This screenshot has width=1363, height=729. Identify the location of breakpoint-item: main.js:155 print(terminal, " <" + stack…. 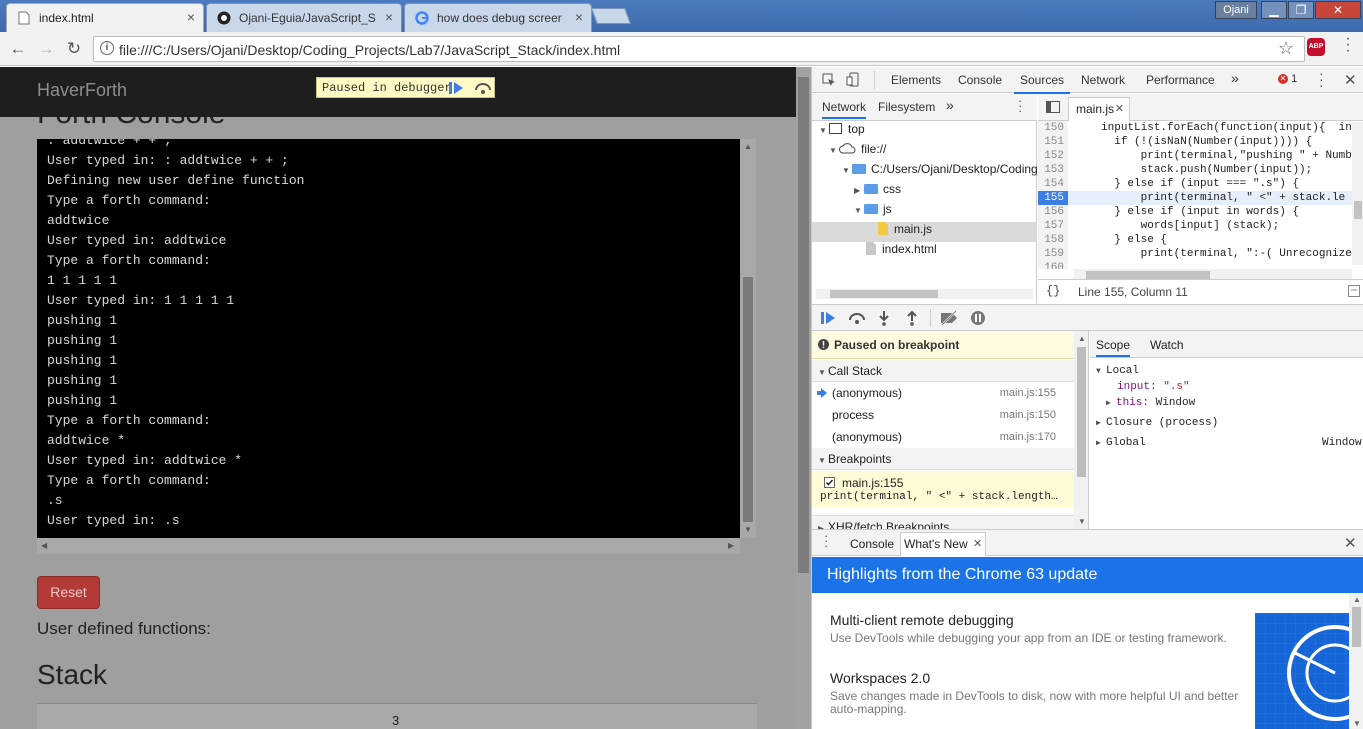
(943, 489).